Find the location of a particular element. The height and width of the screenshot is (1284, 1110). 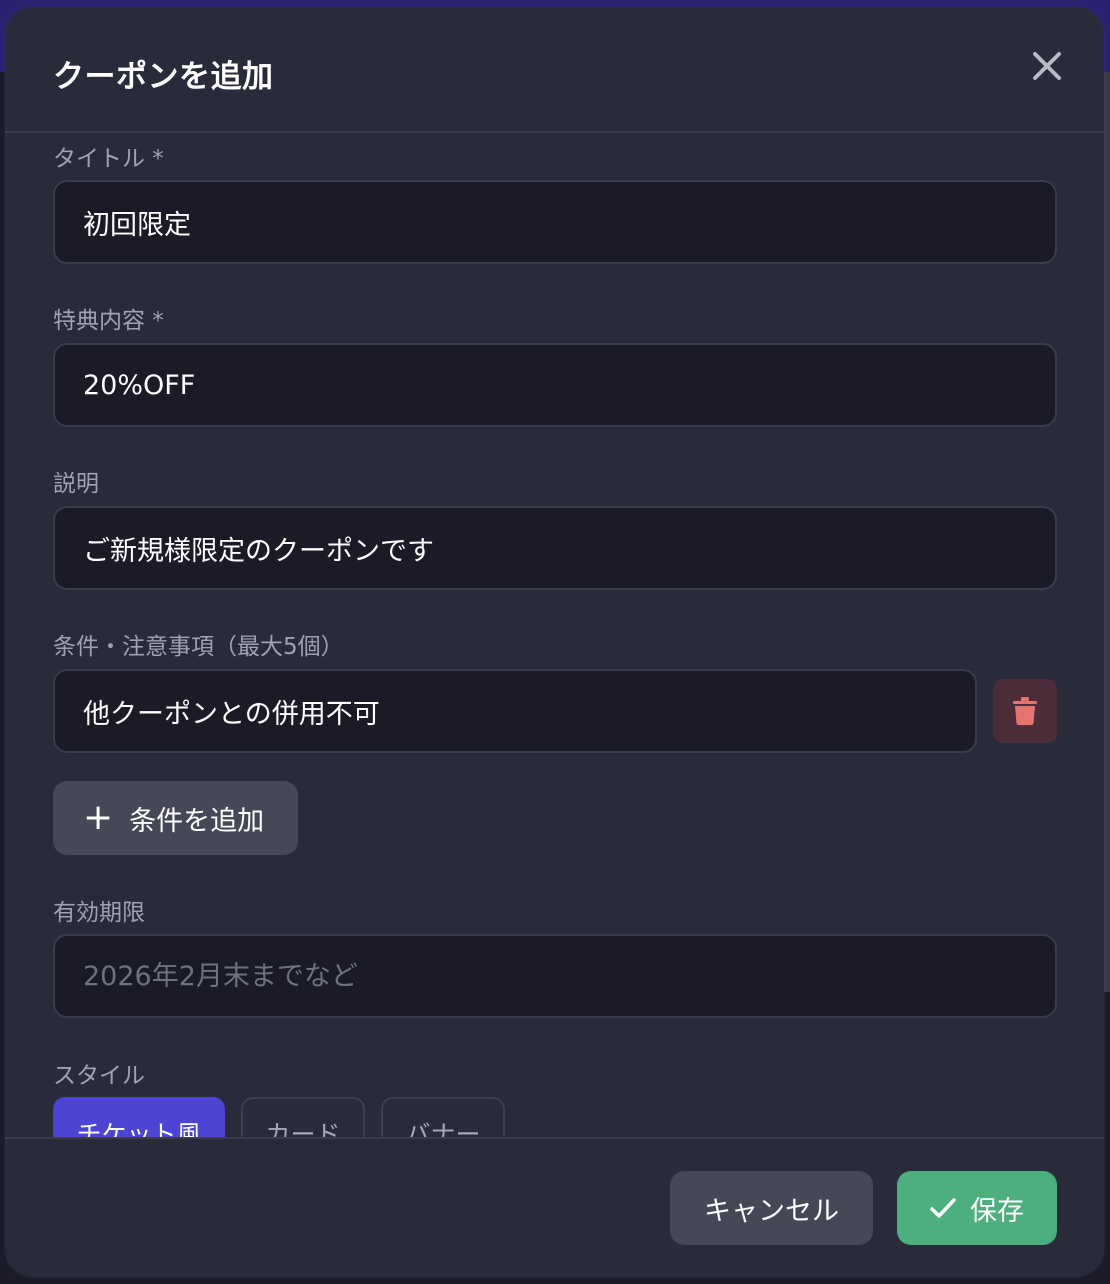

style-option-banner: バナー is located at coordinates (443, 1117).